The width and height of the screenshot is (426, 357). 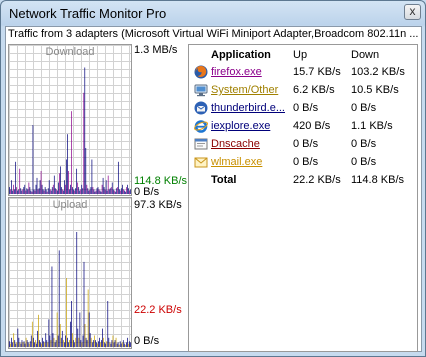 I want to click on row-name: Dnscache, so click(x=235, y=144).